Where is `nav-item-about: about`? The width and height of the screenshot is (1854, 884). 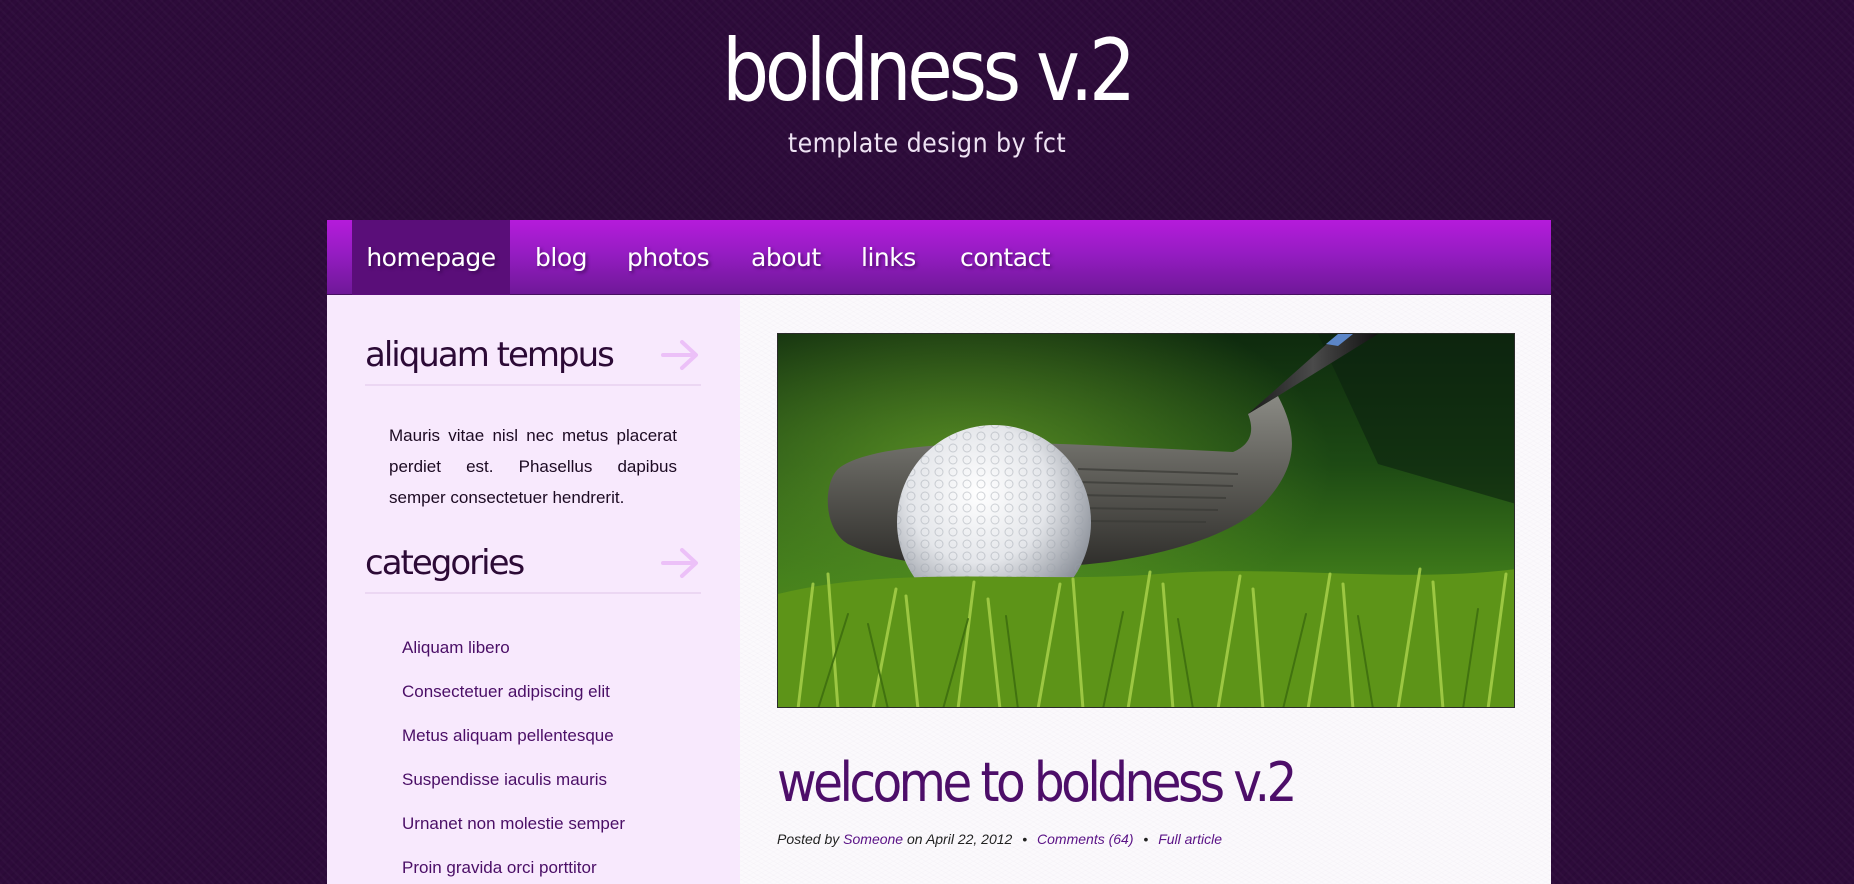 nav-item-about: about is located at coordinates (786, 257).